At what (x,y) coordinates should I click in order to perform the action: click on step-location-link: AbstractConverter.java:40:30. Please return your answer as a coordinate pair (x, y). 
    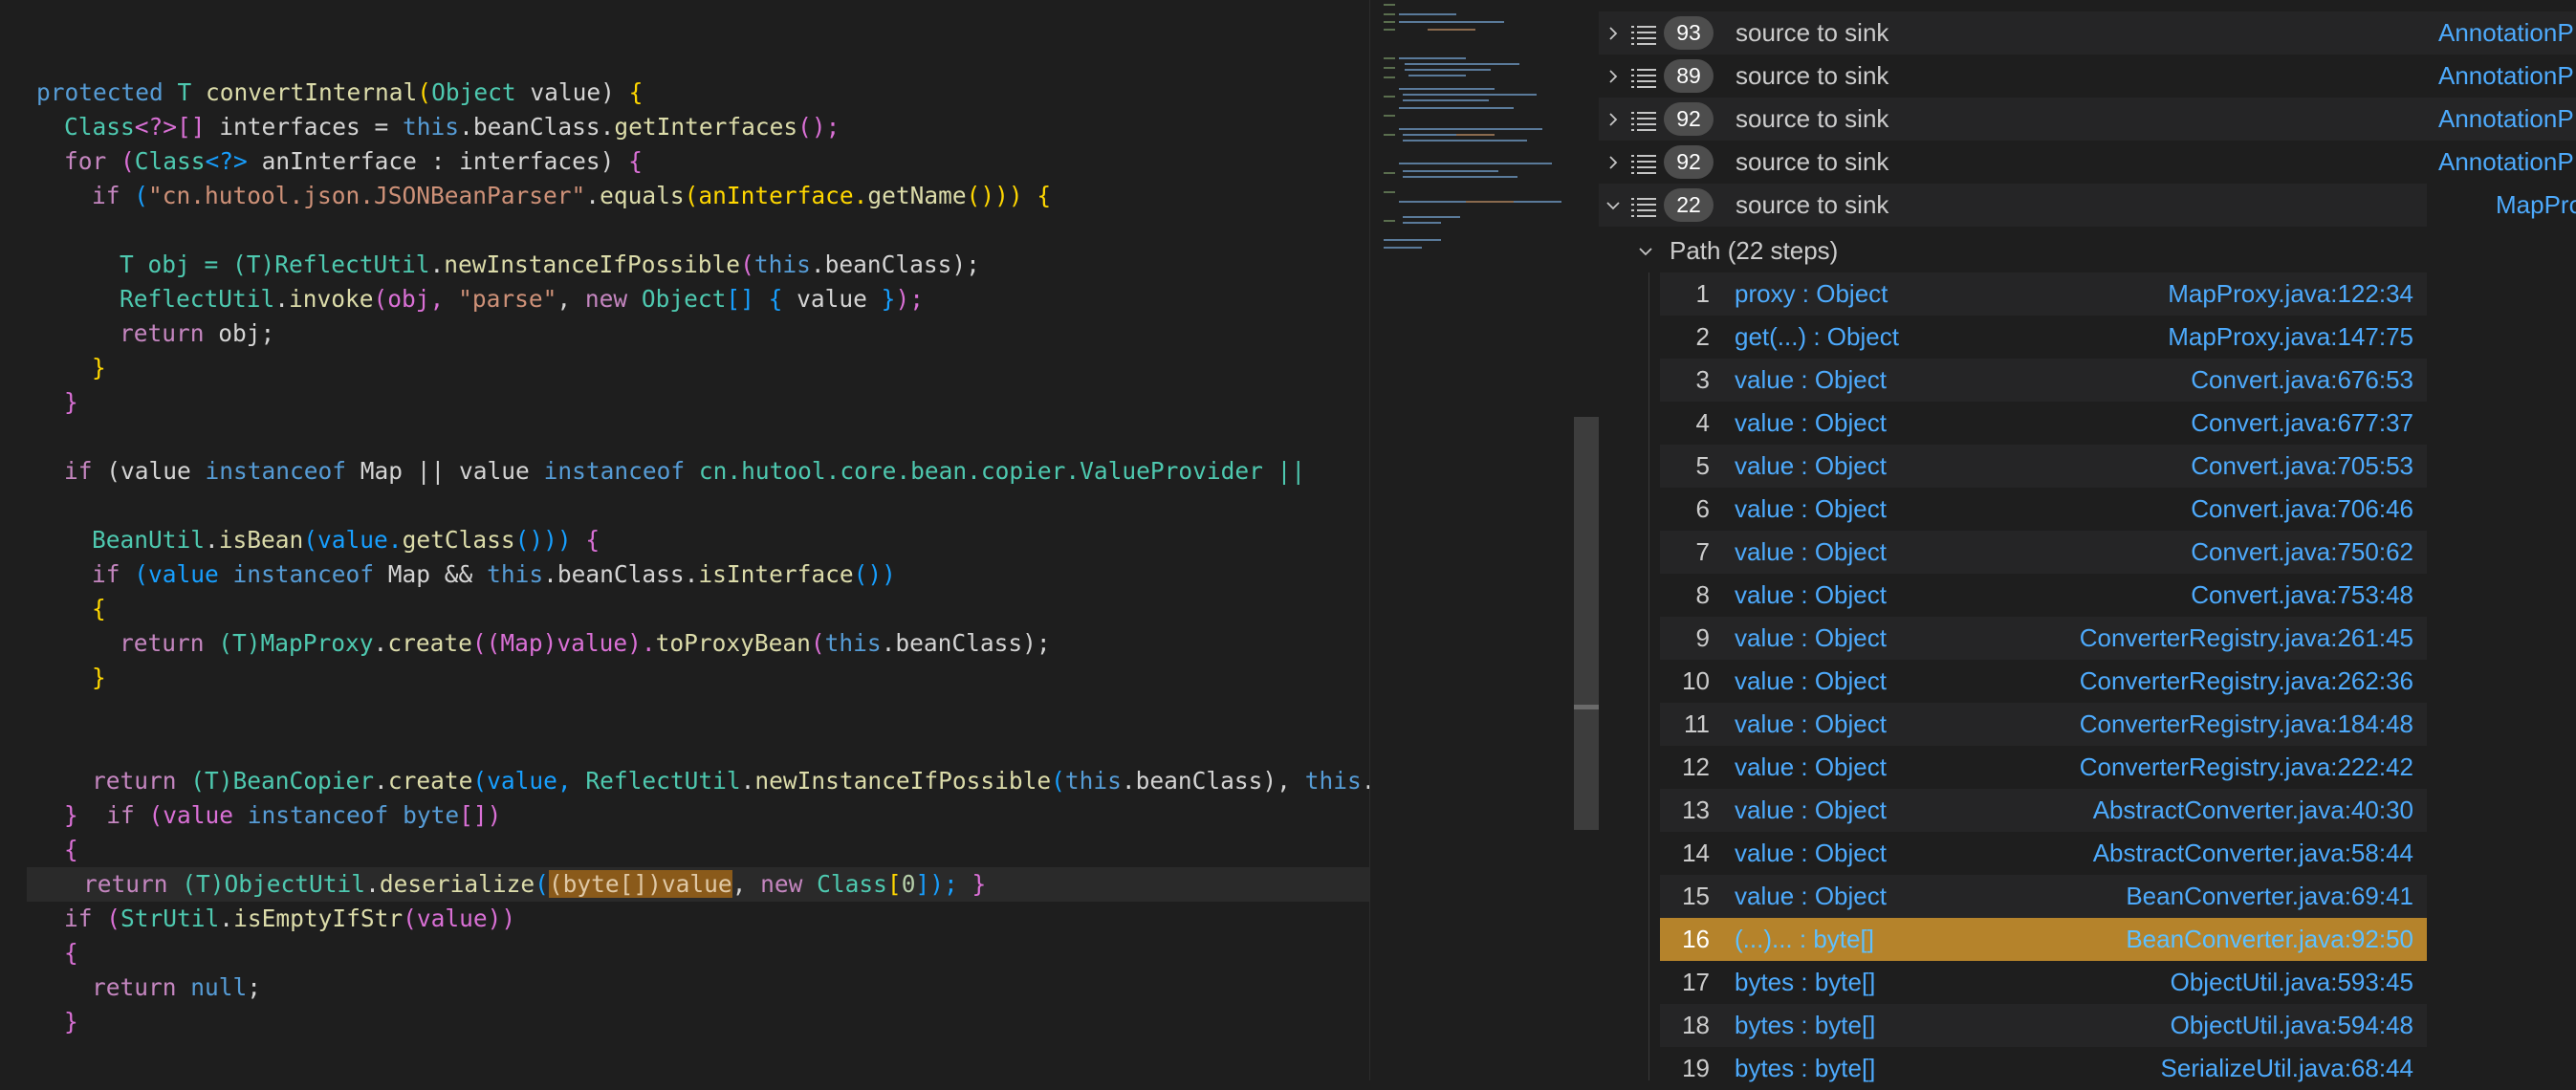
    Looking at the image, I should click on (2253, 810).